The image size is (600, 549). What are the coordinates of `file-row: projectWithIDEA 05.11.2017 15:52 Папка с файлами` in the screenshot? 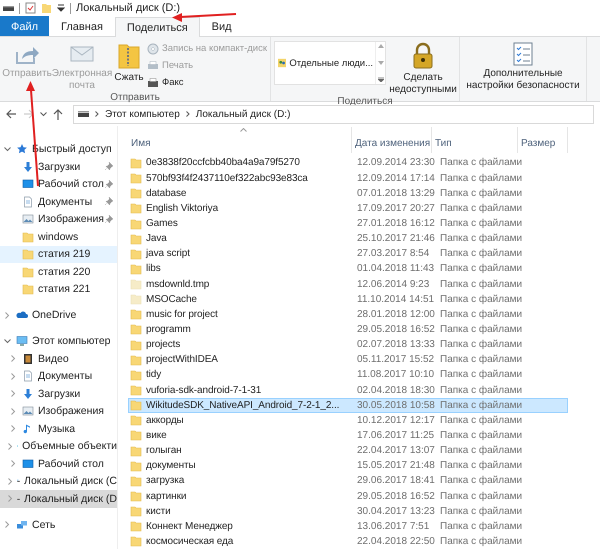 It's located at (348, 360).